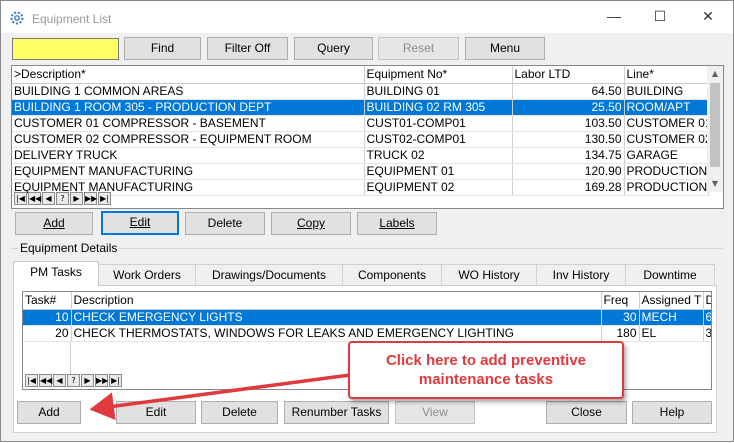 This screenshot has width=734, height=443. I want to click on help-button: Help, so click(672, 412).